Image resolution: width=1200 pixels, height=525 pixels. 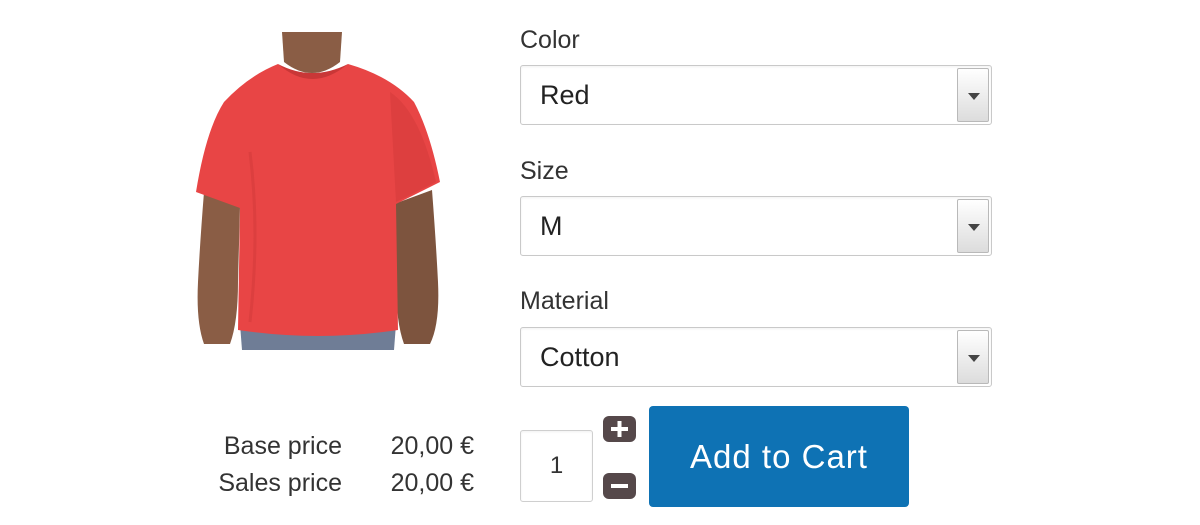 I want to click on base-price-row: Base price 20,00 €, so click(x=335, y=446).